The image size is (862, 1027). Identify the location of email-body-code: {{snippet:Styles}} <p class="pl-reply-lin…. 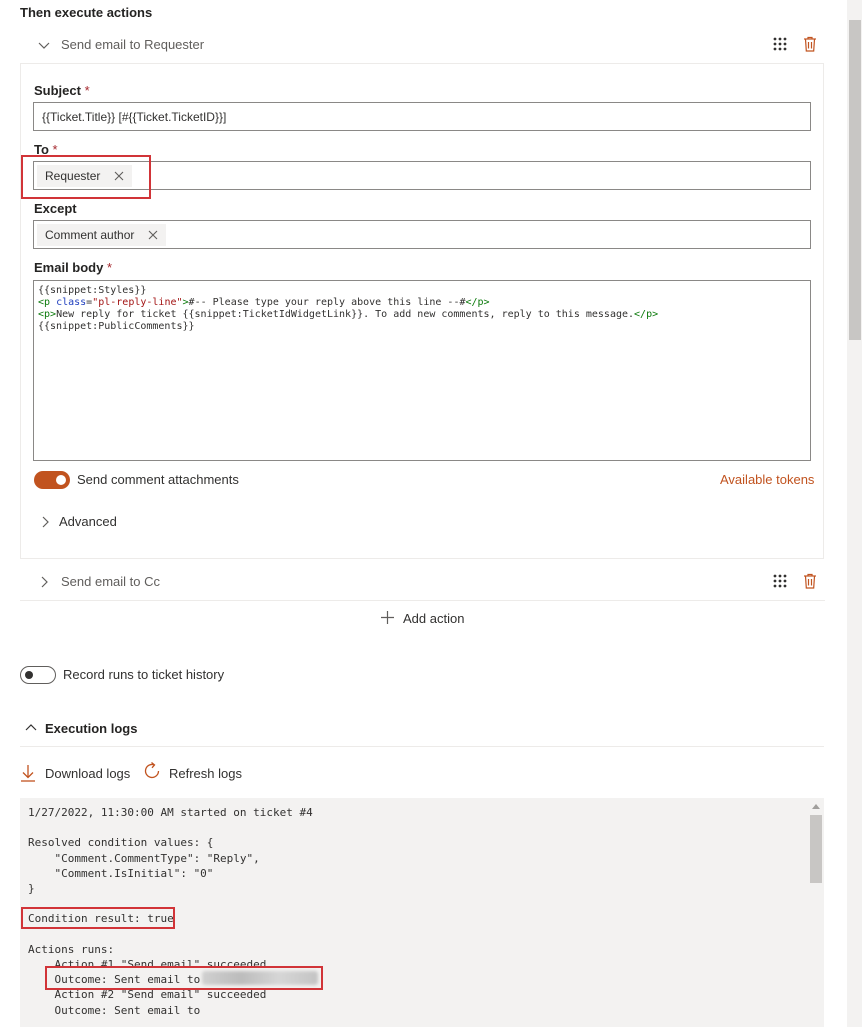
(348, 309).